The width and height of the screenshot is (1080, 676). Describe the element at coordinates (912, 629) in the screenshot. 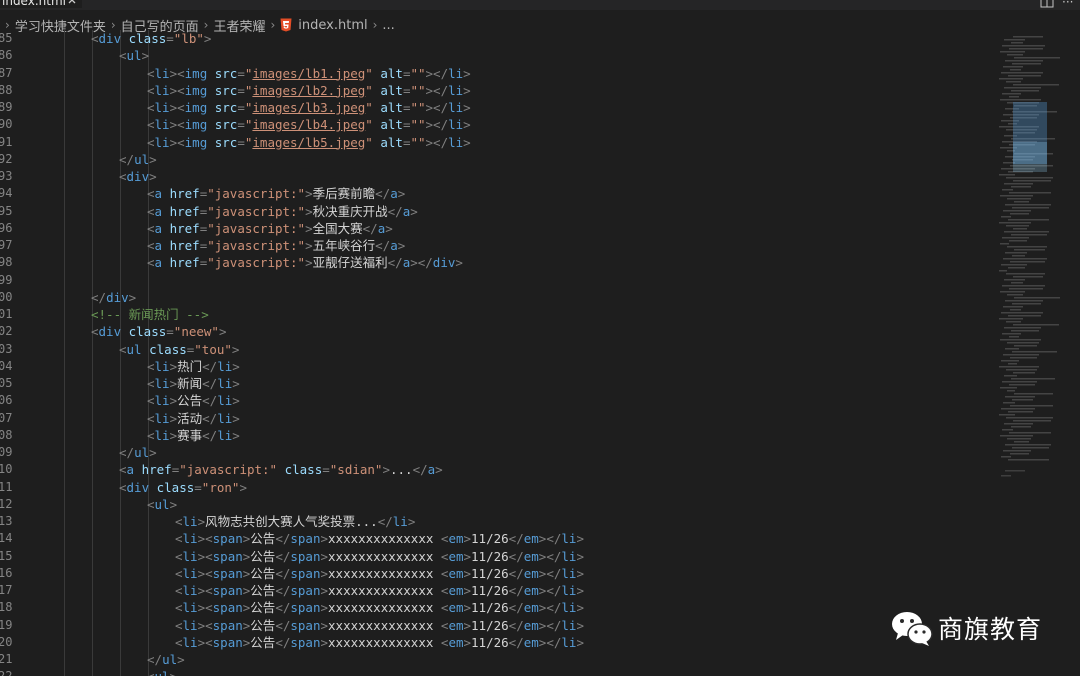

I see `wechat-logo-icon` at that location.